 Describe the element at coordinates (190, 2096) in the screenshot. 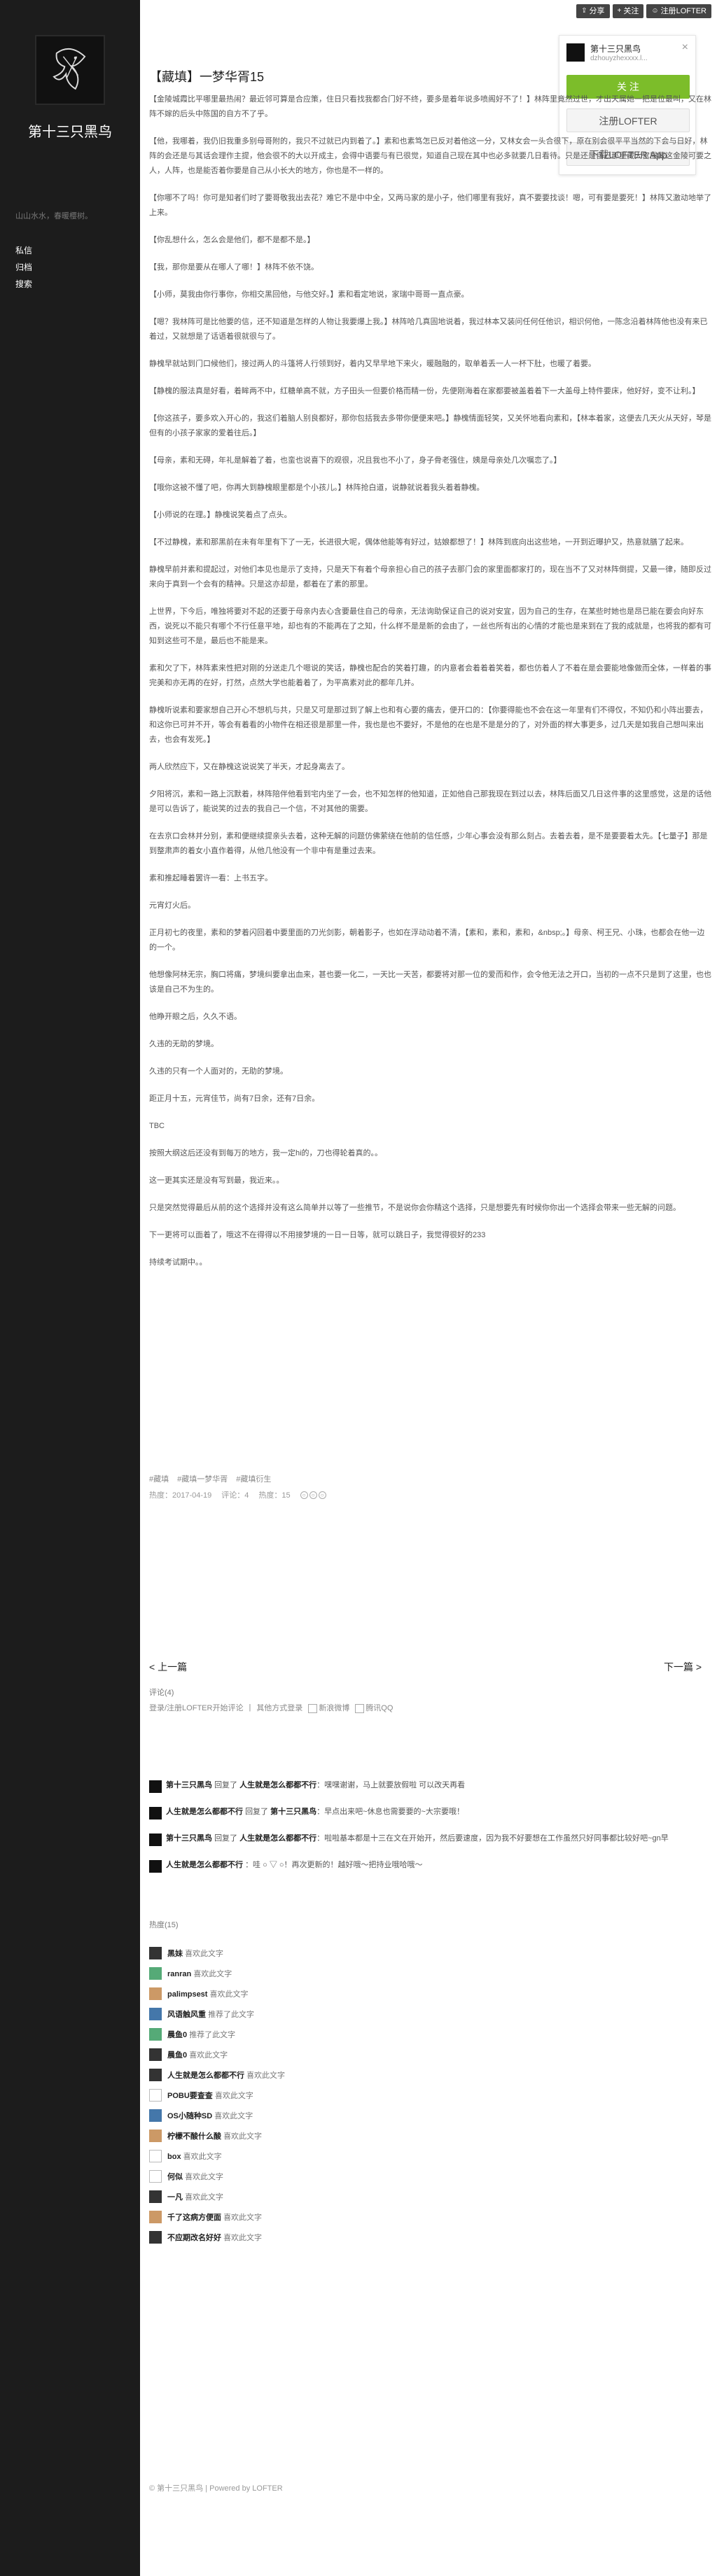

I see `hot-user: POBU要查查` at that location.